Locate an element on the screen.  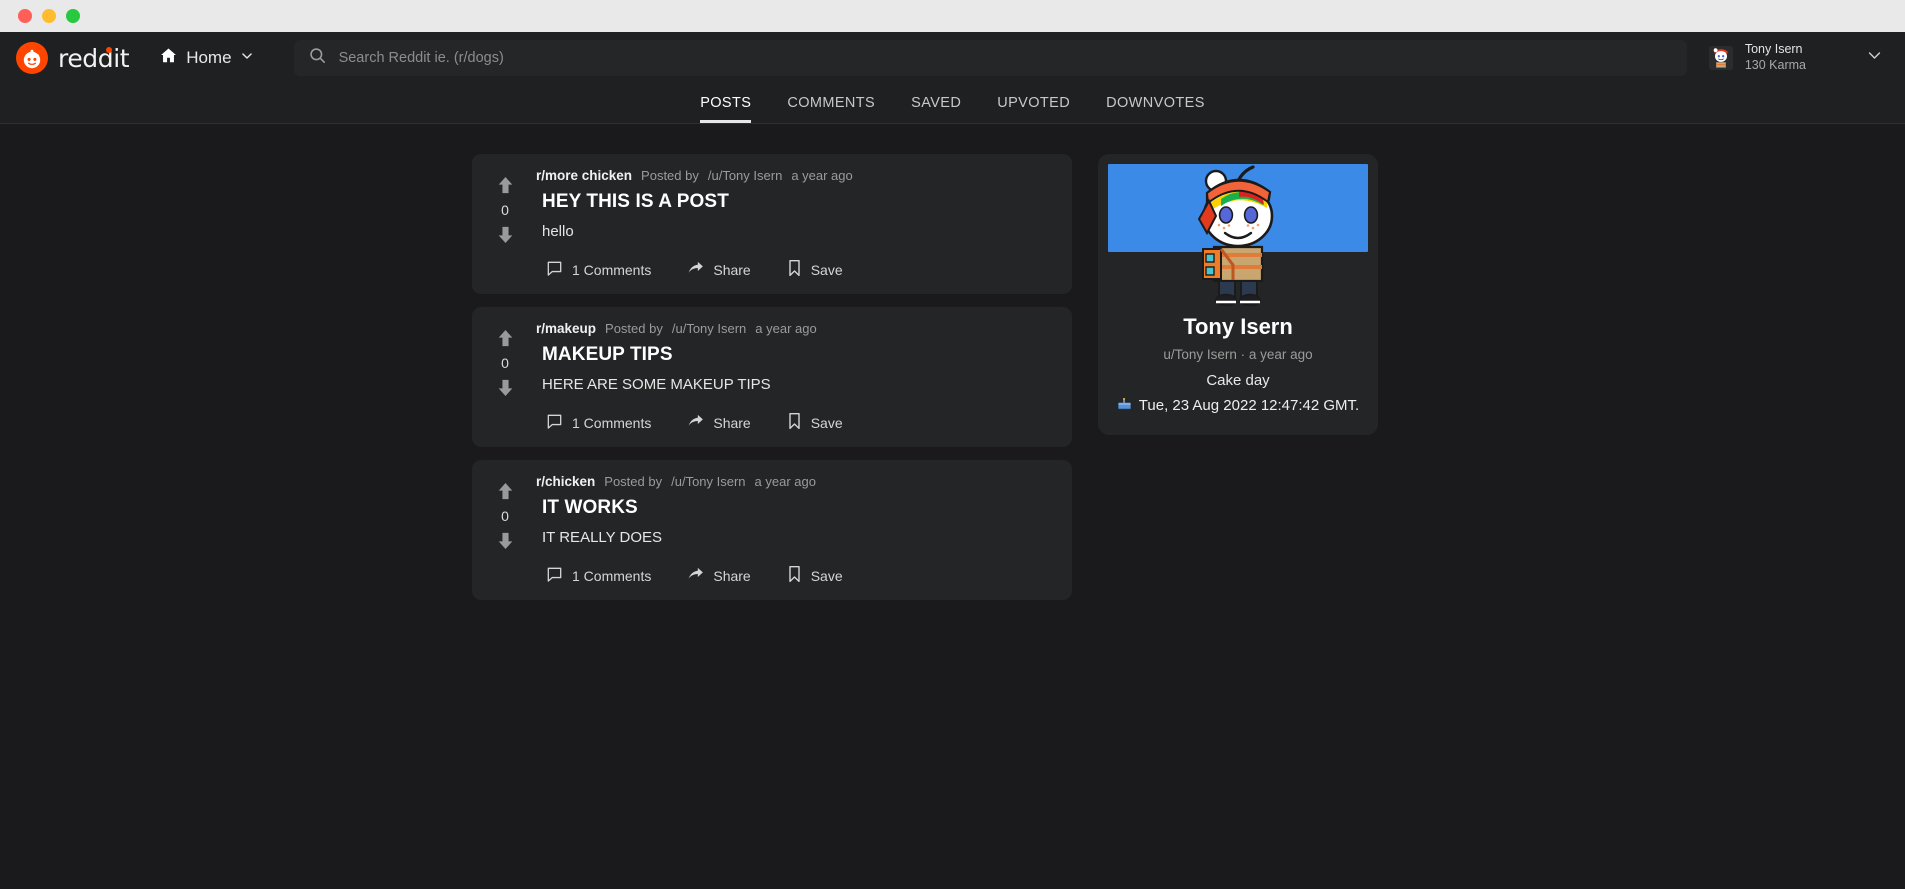
user-menu: Tony Isern 130 Karma is located at coordinates (1787, 57).